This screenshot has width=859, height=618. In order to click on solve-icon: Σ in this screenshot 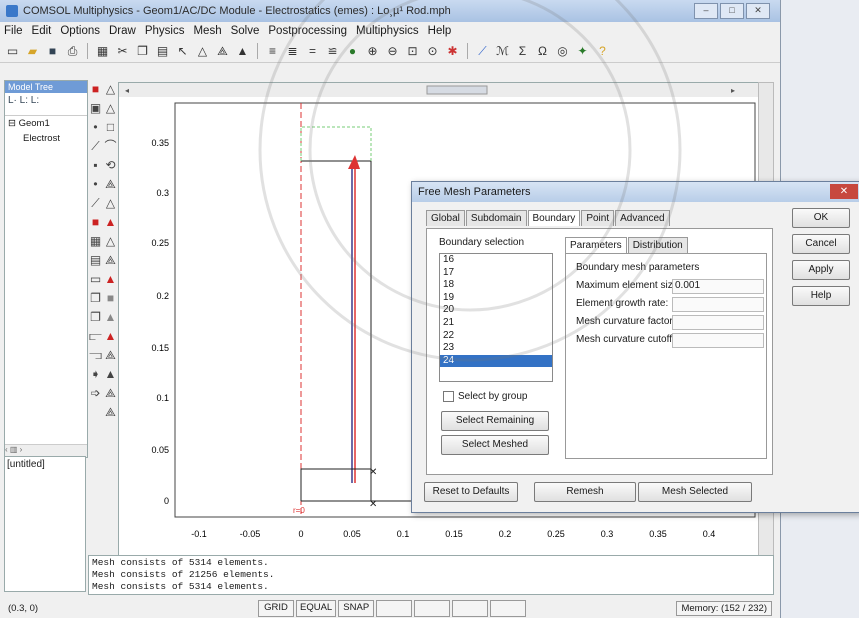, I will do `click(522, 51)`.